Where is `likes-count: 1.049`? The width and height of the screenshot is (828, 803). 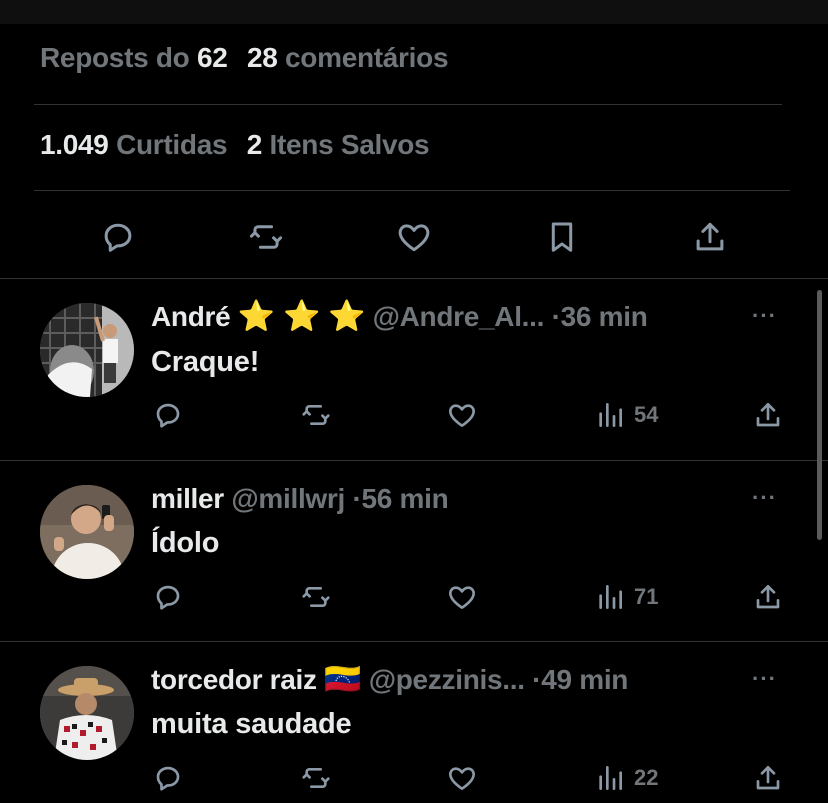
likes-count: 1.049 is located at coordinates (74, 144).